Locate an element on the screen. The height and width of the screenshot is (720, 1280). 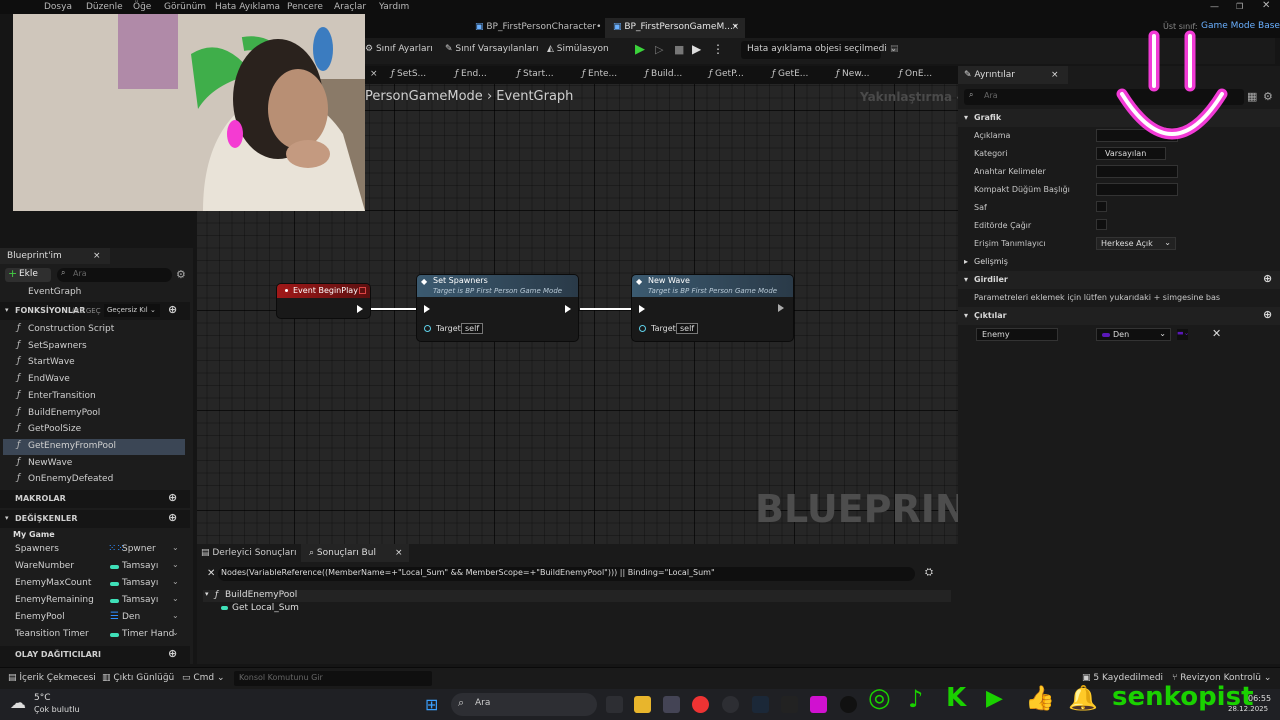
output-name-input: Enemy is located at coordinates (1017, 334).